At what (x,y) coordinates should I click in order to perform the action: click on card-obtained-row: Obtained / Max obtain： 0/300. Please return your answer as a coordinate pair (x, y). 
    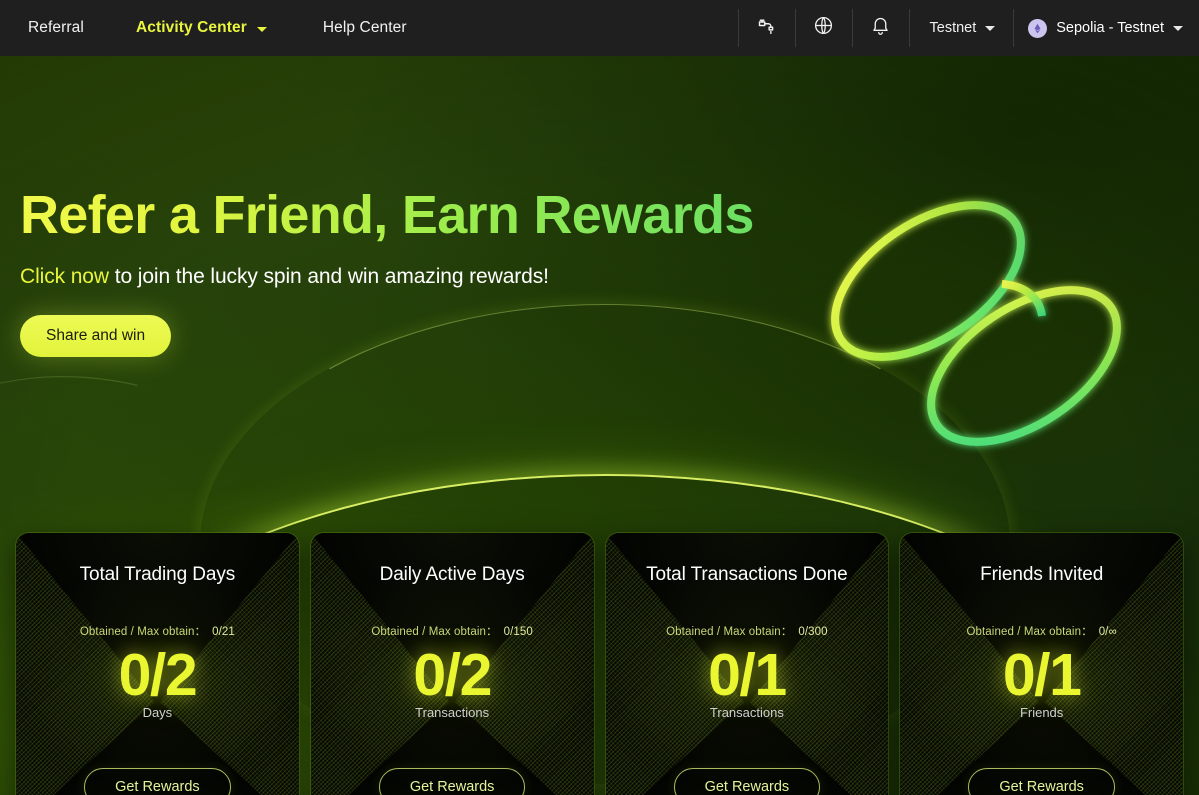
    Looking at the image, I should click on (747, 631).